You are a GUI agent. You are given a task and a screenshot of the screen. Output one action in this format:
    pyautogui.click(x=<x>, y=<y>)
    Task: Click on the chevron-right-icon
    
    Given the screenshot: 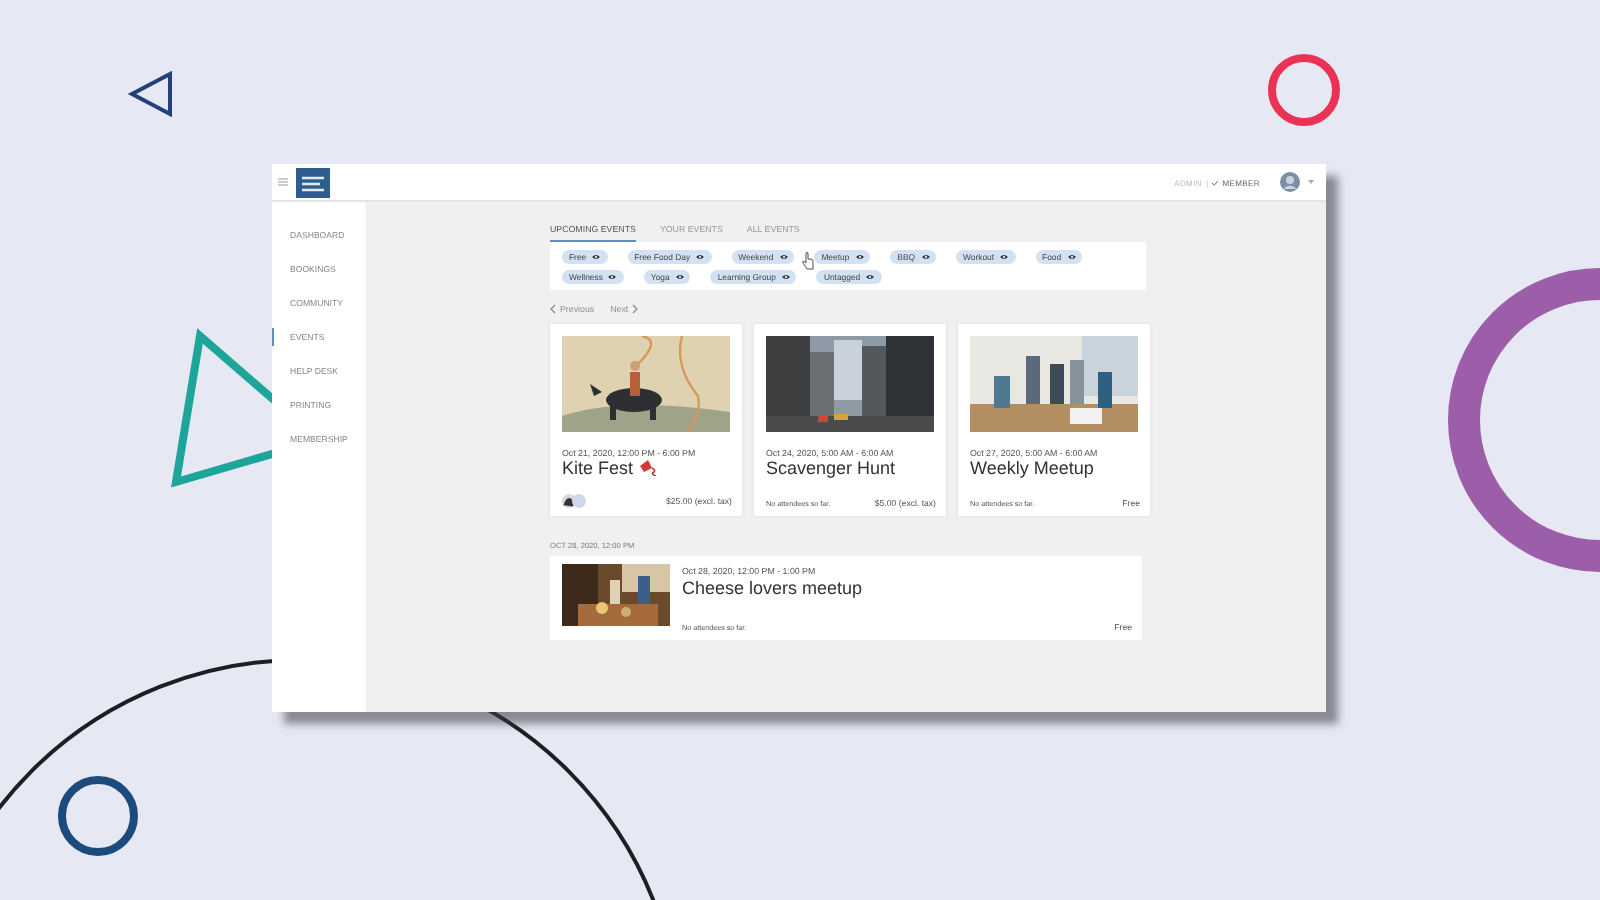 What is the action you would take?
    pyautogui.click(x=635, y=309)
    